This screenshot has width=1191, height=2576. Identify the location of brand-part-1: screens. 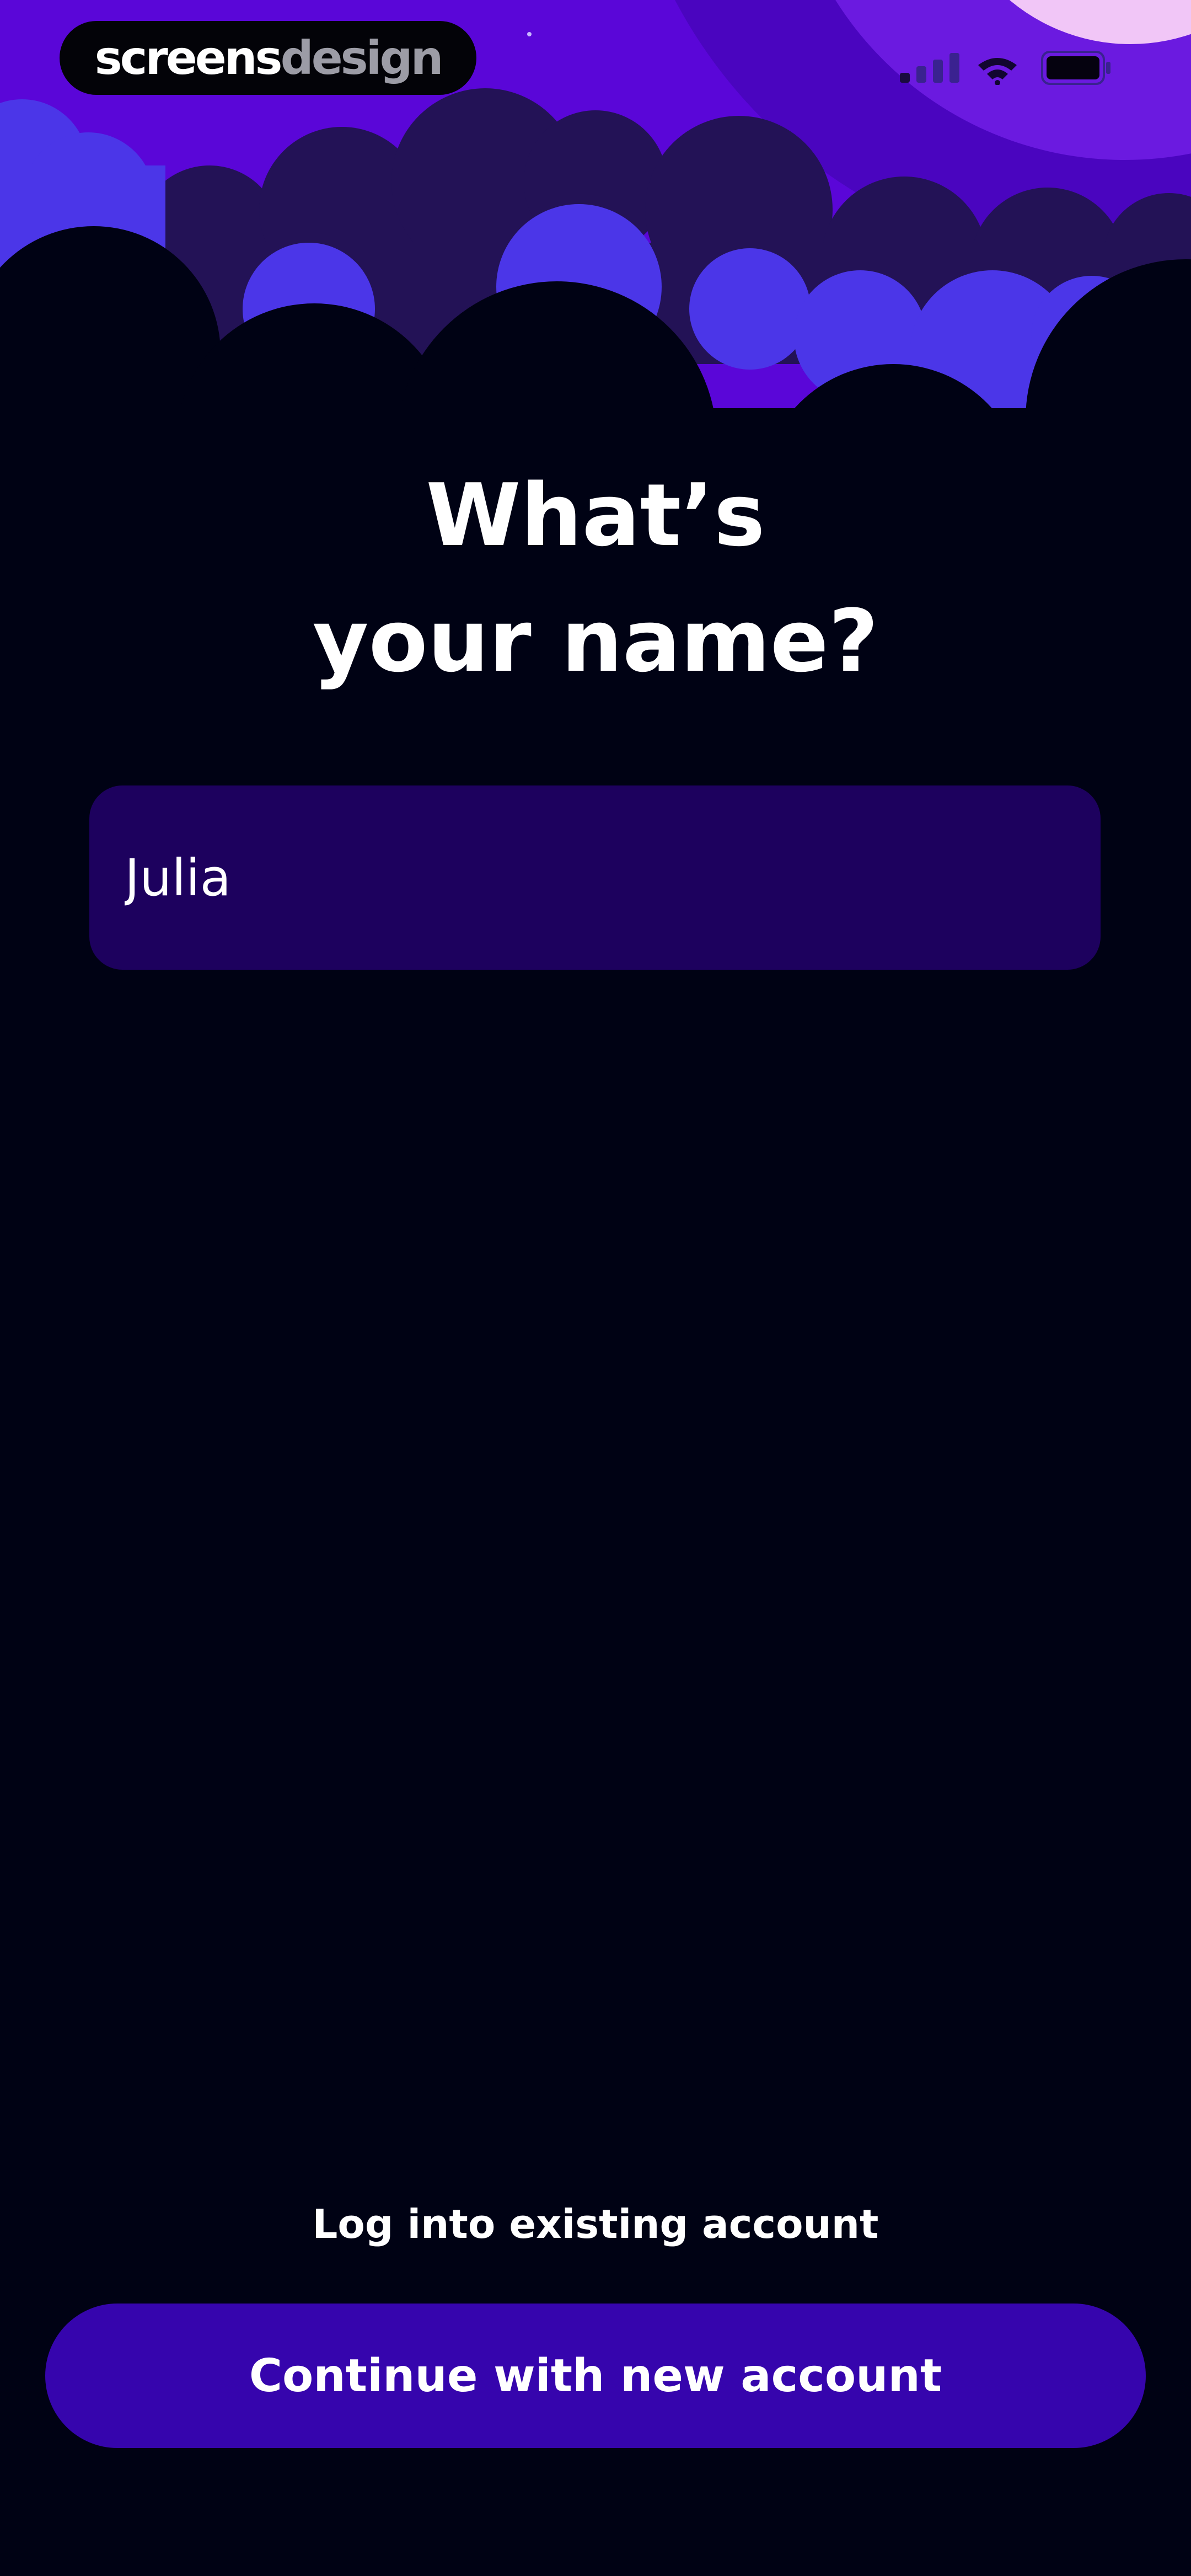
(189, 58).